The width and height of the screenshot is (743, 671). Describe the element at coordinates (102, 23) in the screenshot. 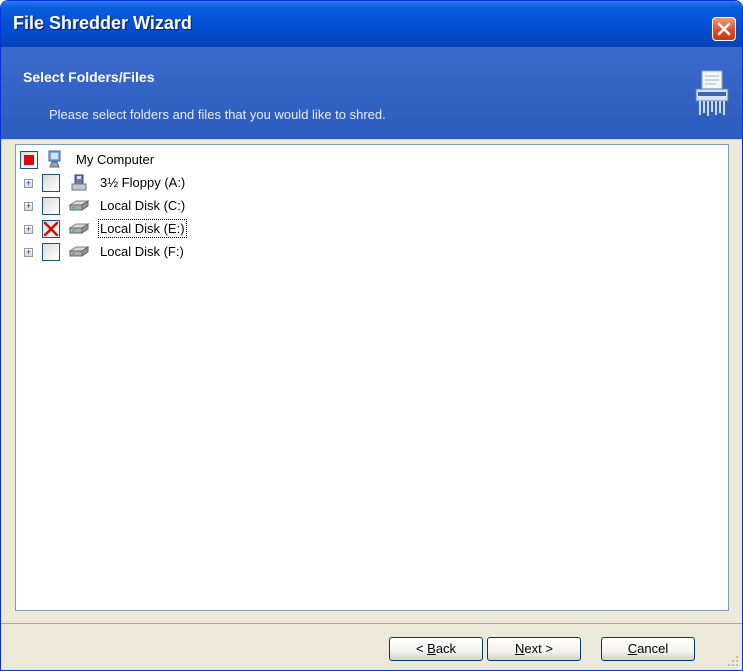

I see `window-title: File Shredder Wizard` at that location.